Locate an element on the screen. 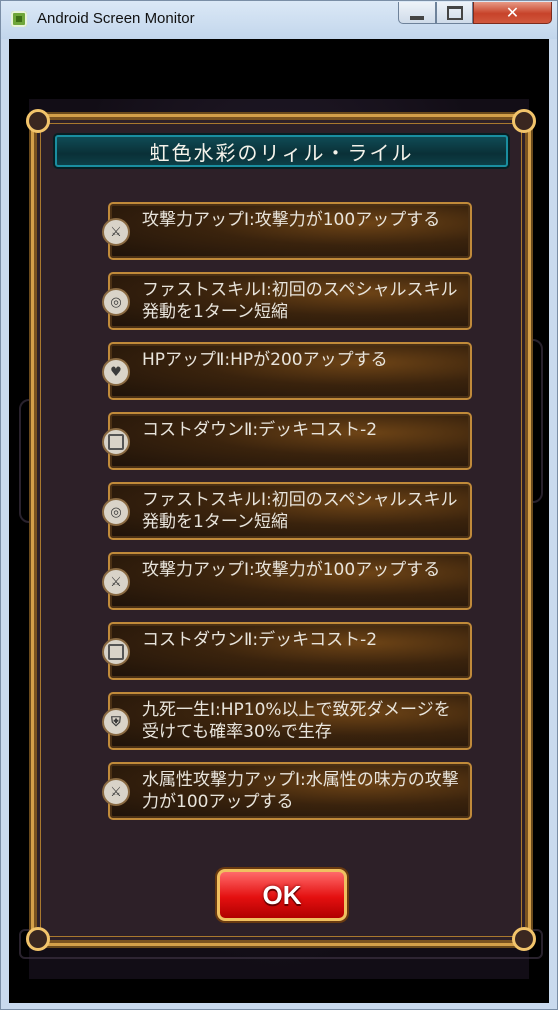 The height and width of the screenshot is (1010, 558). skill-description: 九死一生Ⅰ:HP10%以上で致死ダメージを受けても確率30%で生存 is located at coordinates (296, 721).